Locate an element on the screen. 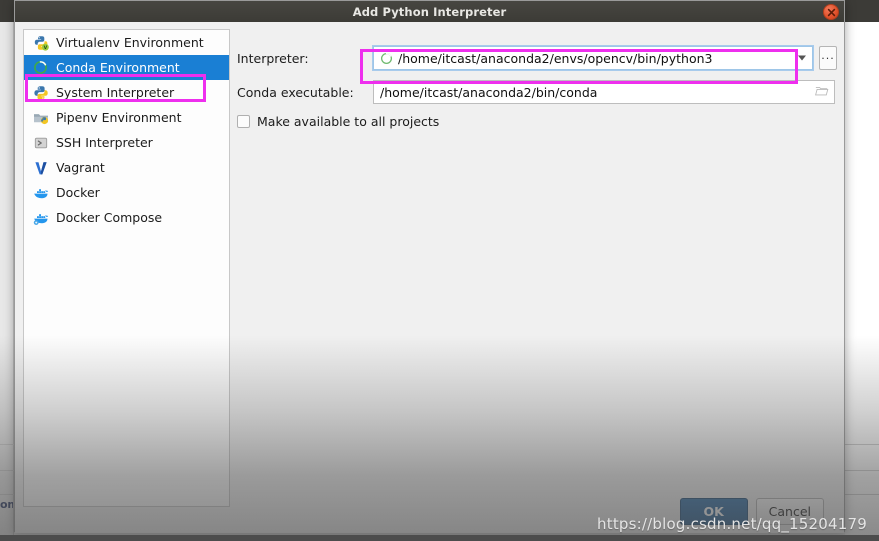 The width and height of the screenshot is (879, 541). chevron-down-icon is located at coordinates (802, 58).